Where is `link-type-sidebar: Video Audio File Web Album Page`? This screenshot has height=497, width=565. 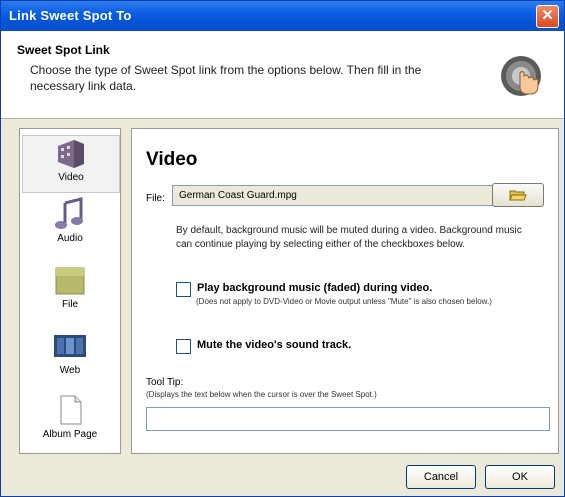 link-type-sidebar: Video Audio File Web Album Page is located at coordinates (70, 291).